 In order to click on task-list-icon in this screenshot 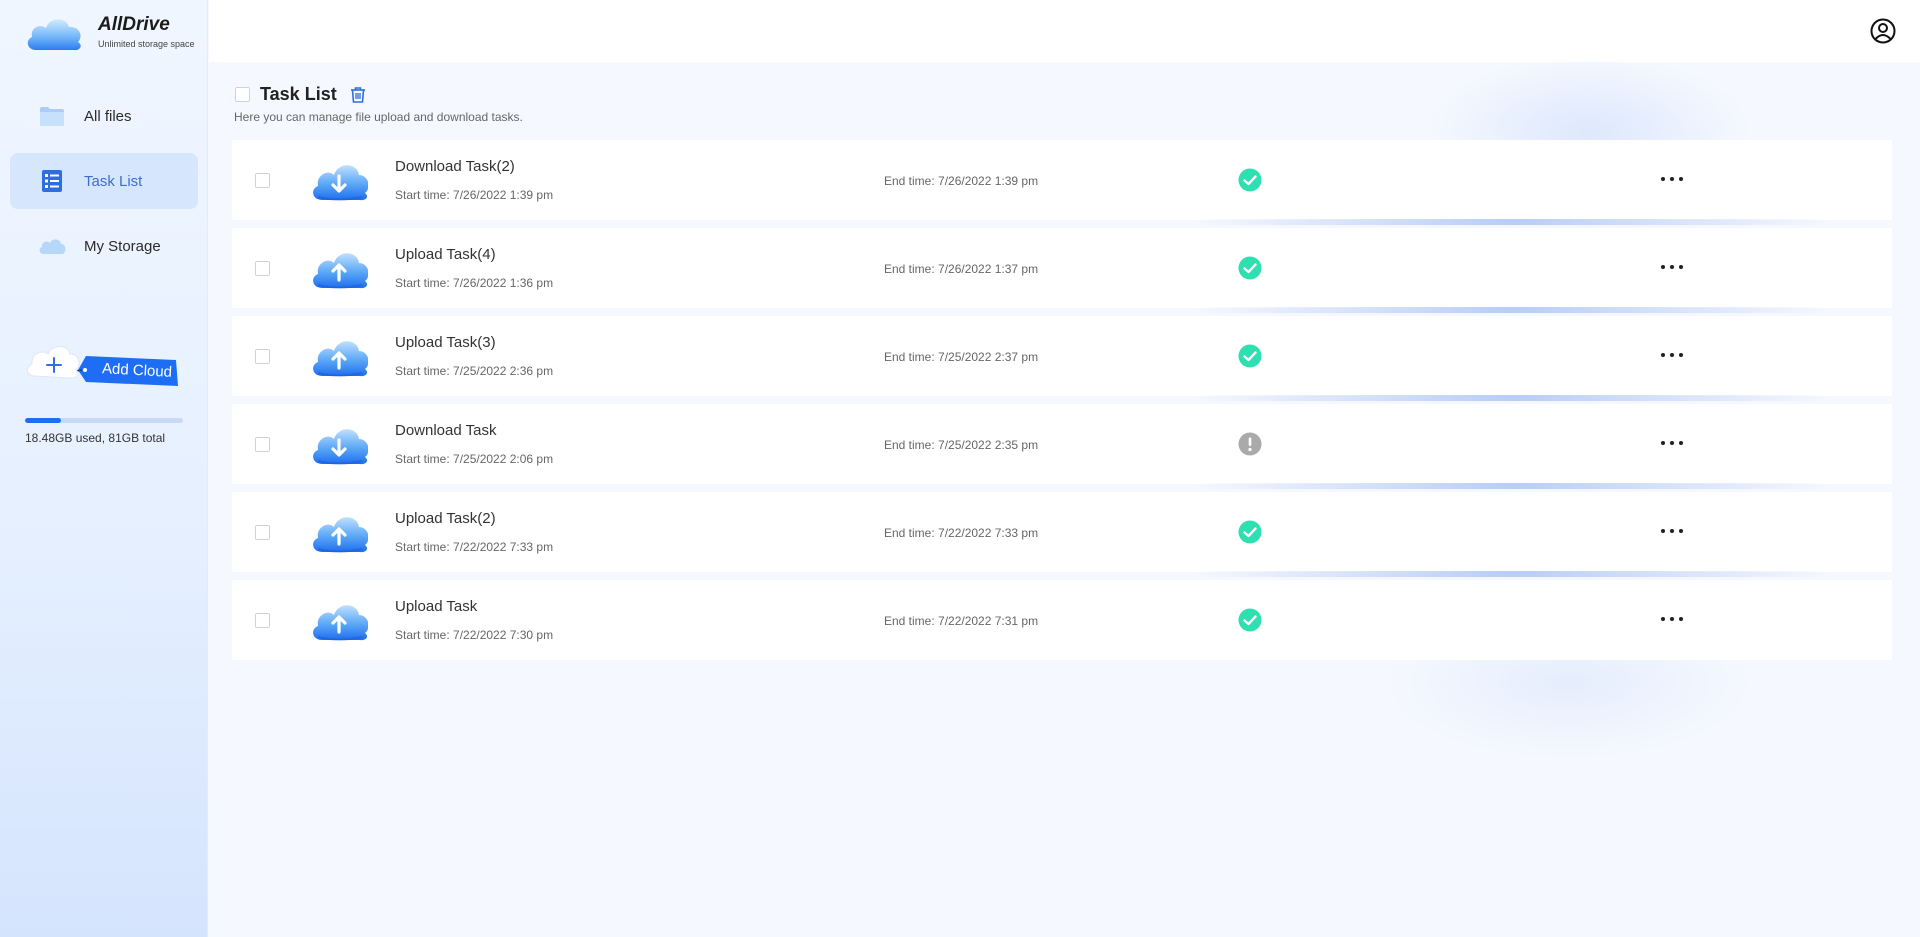, I will do `click(52, 181)`.